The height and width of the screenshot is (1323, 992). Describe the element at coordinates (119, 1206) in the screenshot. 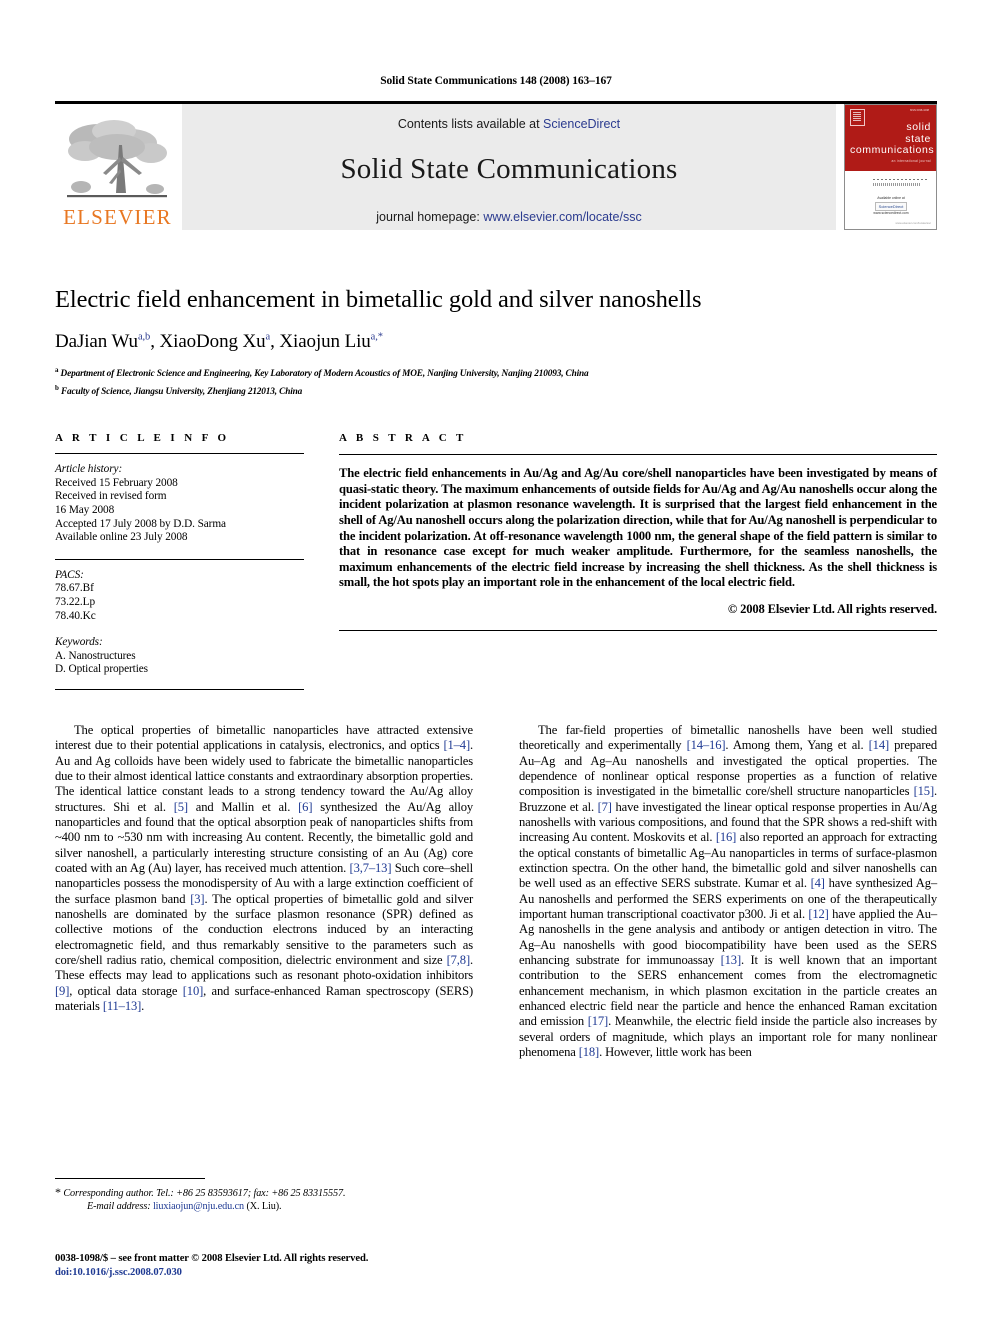

I see `email-label: E-mail address:` at that location.